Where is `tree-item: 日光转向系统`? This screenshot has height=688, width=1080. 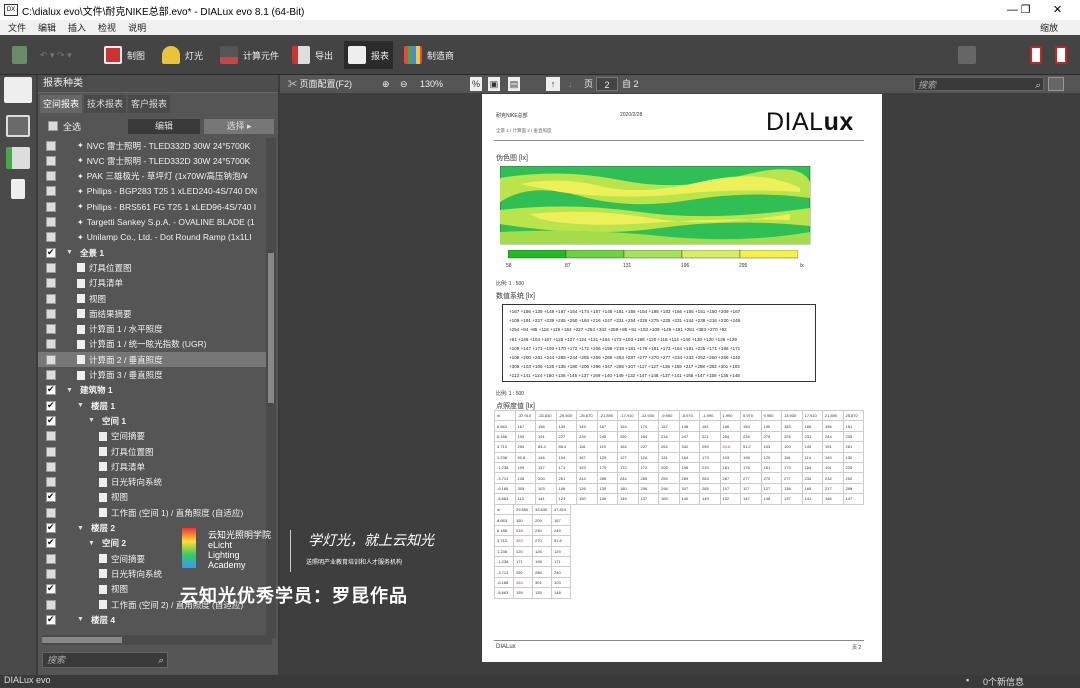 tree-item: 日光转向系统 is located at coordinates (152, 482).